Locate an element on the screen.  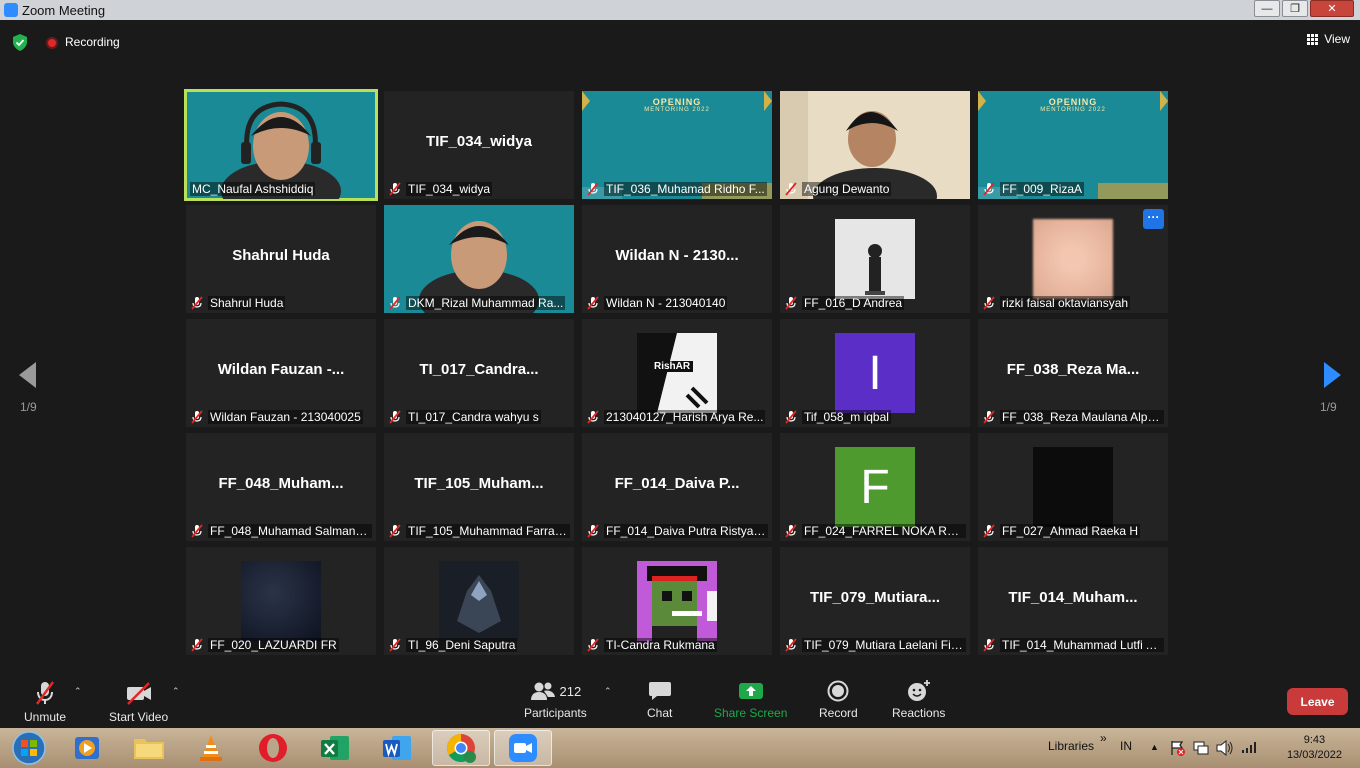
participant-tile: MC_Naufal Ashshiddiq is located at coordinates (281, 145).